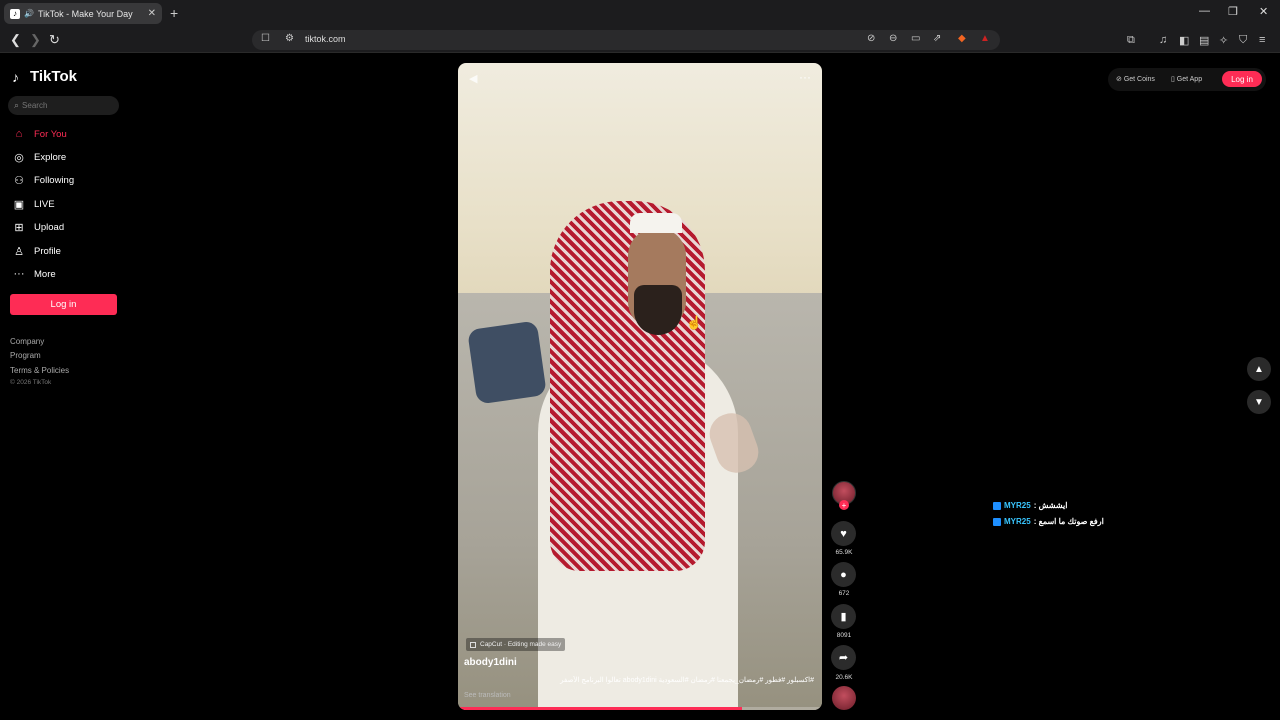 The height and width of the screenshot is (720, 1280). Describe the element at coordinates (39, 370) in the screenshot. I see `footer-link-terms: Terms & Policies` at that location.